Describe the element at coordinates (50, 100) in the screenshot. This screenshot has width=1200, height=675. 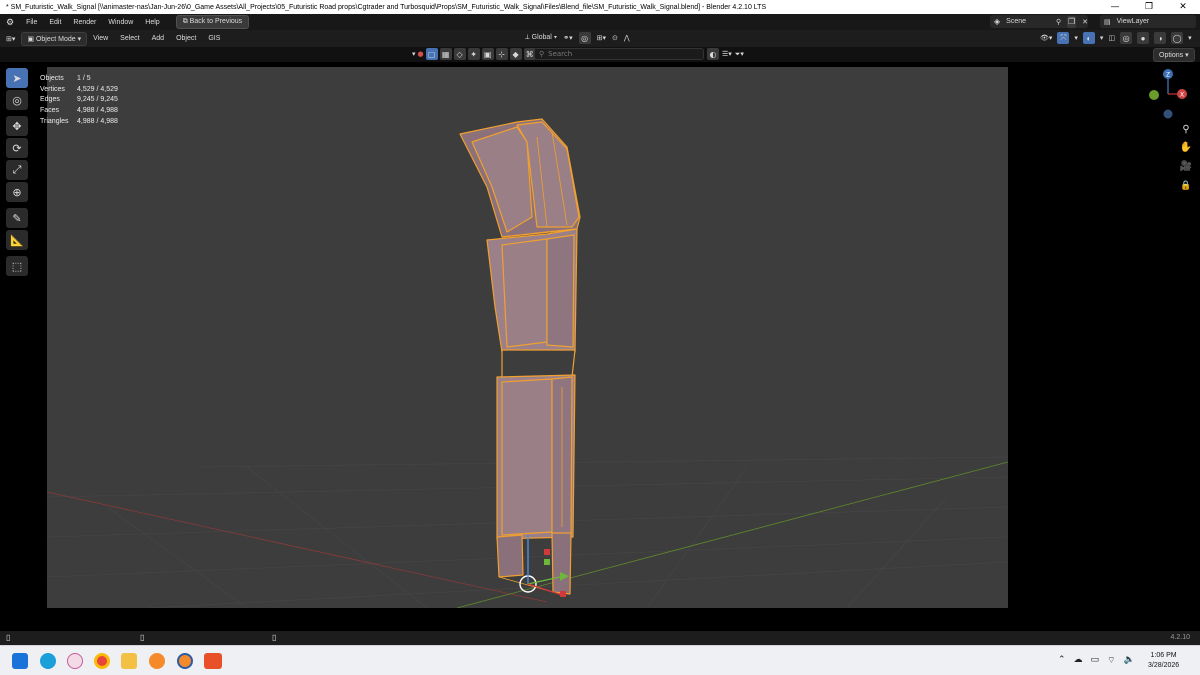
I see `stat-label: Edges` at that location.